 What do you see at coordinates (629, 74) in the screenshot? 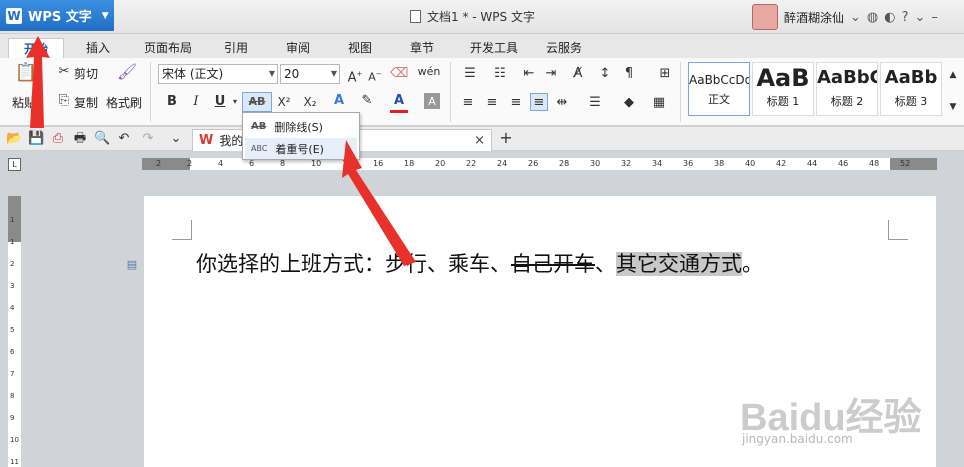
I see `show-marks-icon: ¶` at bounding box center [629, 74].